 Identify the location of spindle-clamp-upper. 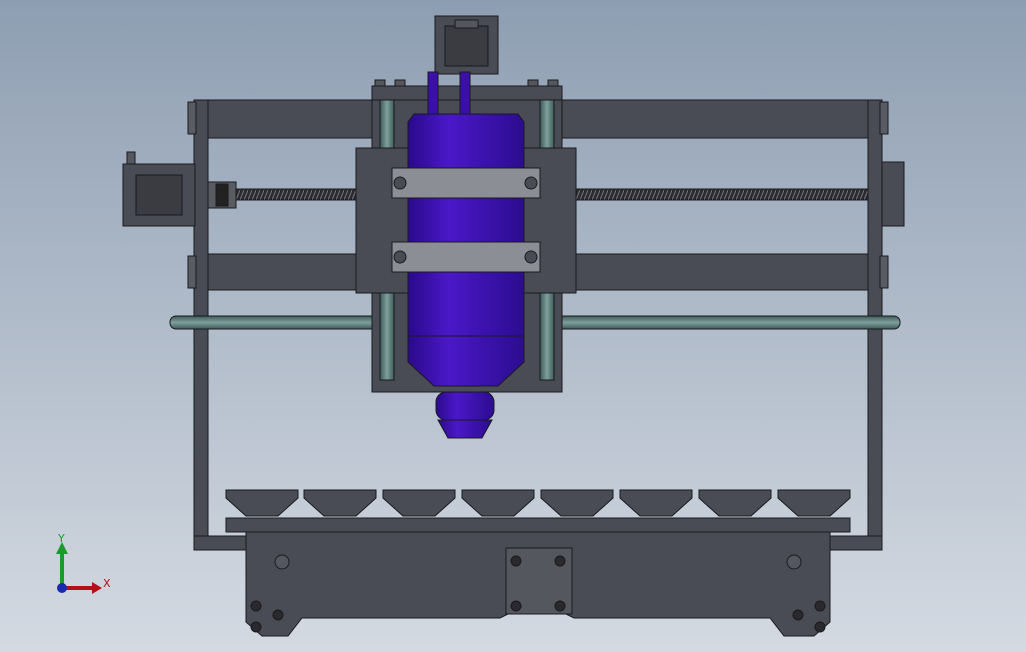
(466, 183).